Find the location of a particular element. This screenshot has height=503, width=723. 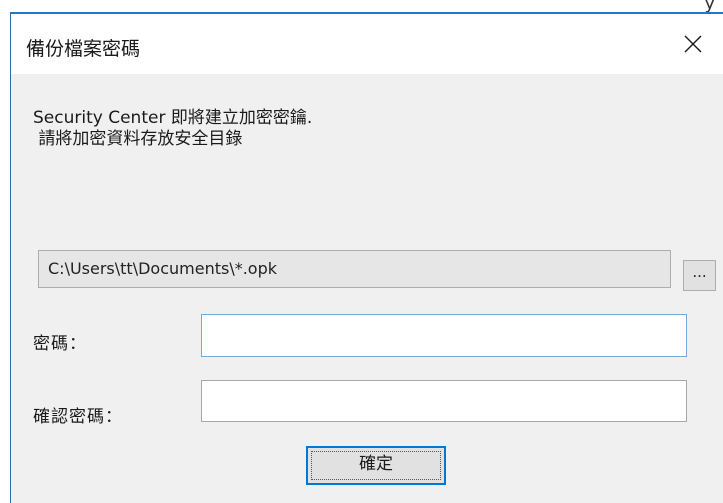

message-line-1: Security Center 即將建立加密密鑰. is located at coordinates (173, 118).